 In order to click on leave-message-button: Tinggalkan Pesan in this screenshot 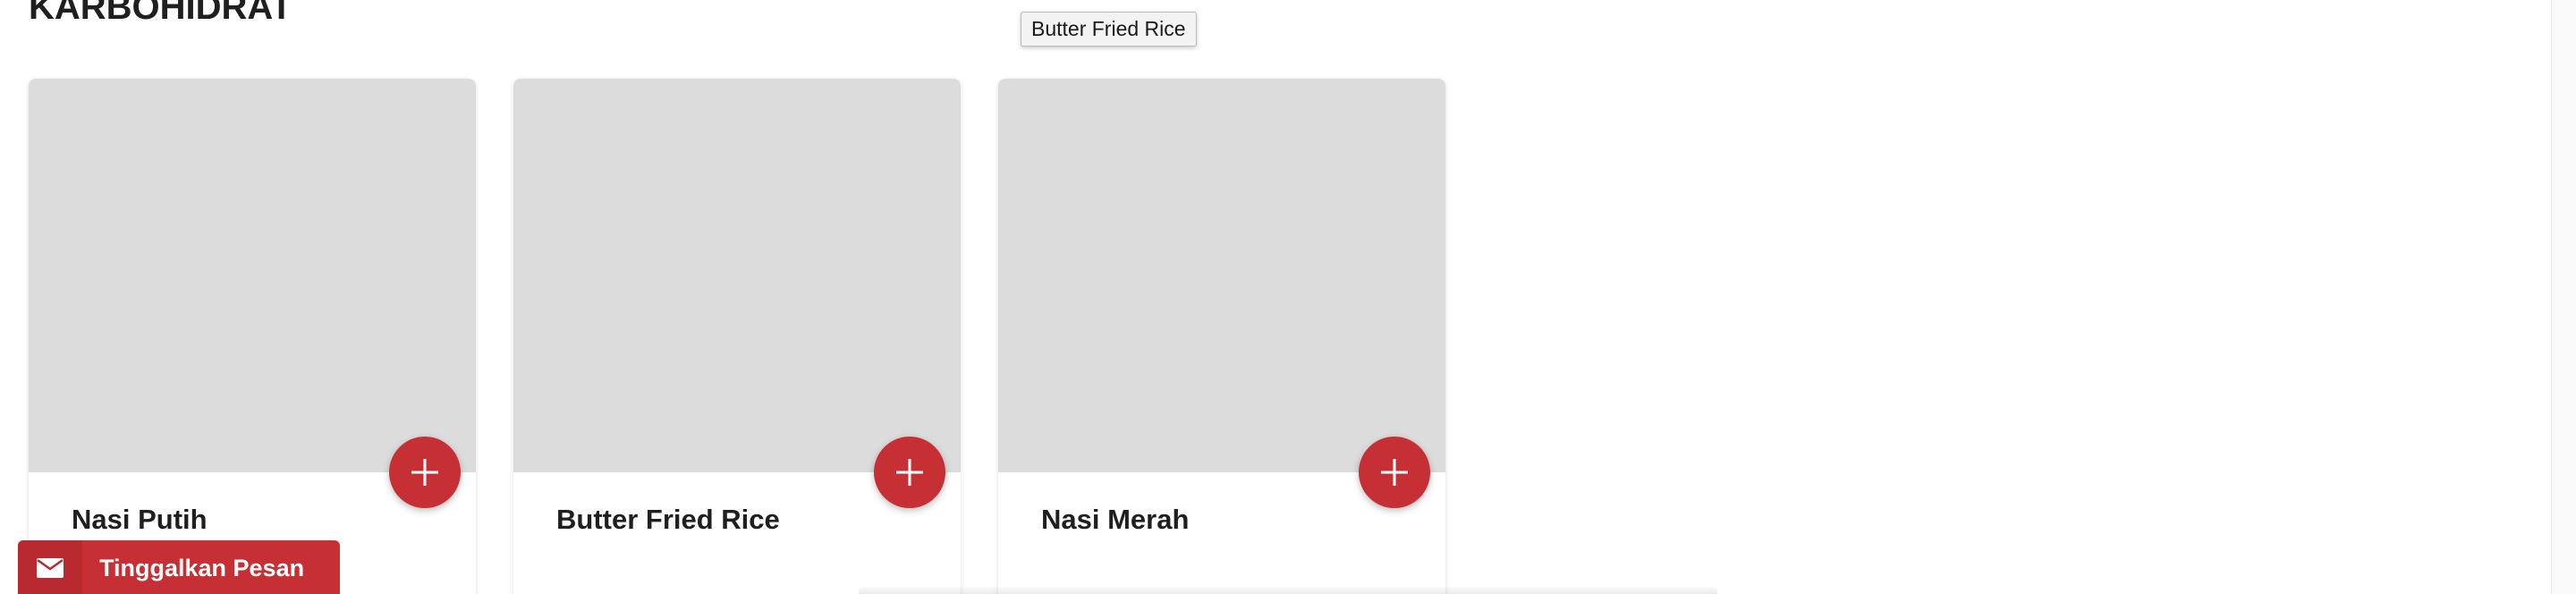, I will do `click(179, 567)`.